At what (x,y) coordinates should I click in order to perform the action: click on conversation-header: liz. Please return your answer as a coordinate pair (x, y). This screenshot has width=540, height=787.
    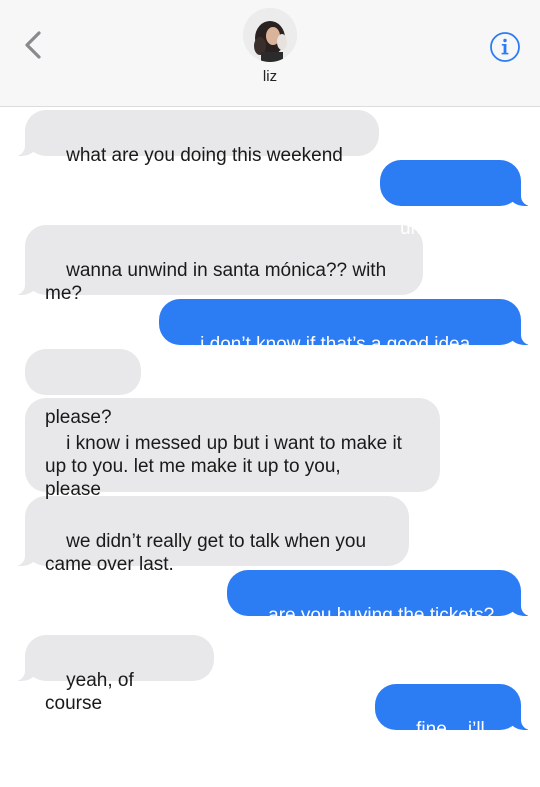
    Looking at the image, I should click on (270, 53).